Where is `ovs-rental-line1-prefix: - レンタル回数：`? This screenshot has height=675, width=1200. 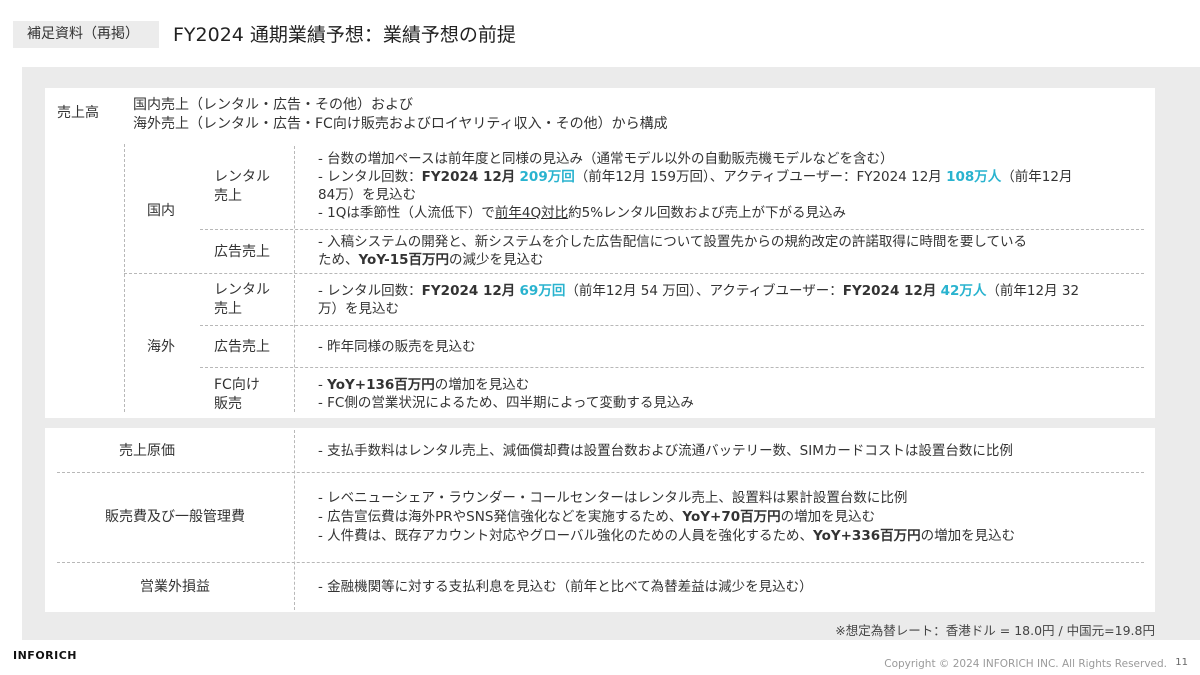
ovs-rental-line1-prefix: - レンタル回数： is located at coordinates (370, 291).